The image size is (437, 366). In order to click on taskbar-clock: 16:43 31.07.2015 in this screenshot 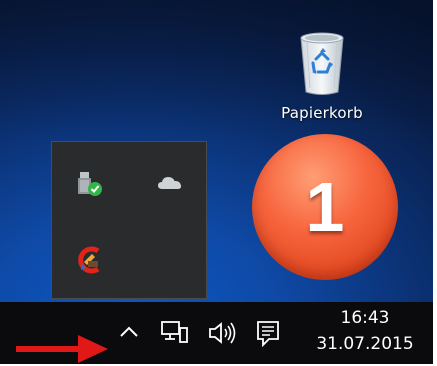, I will do `click(365, 331)`.